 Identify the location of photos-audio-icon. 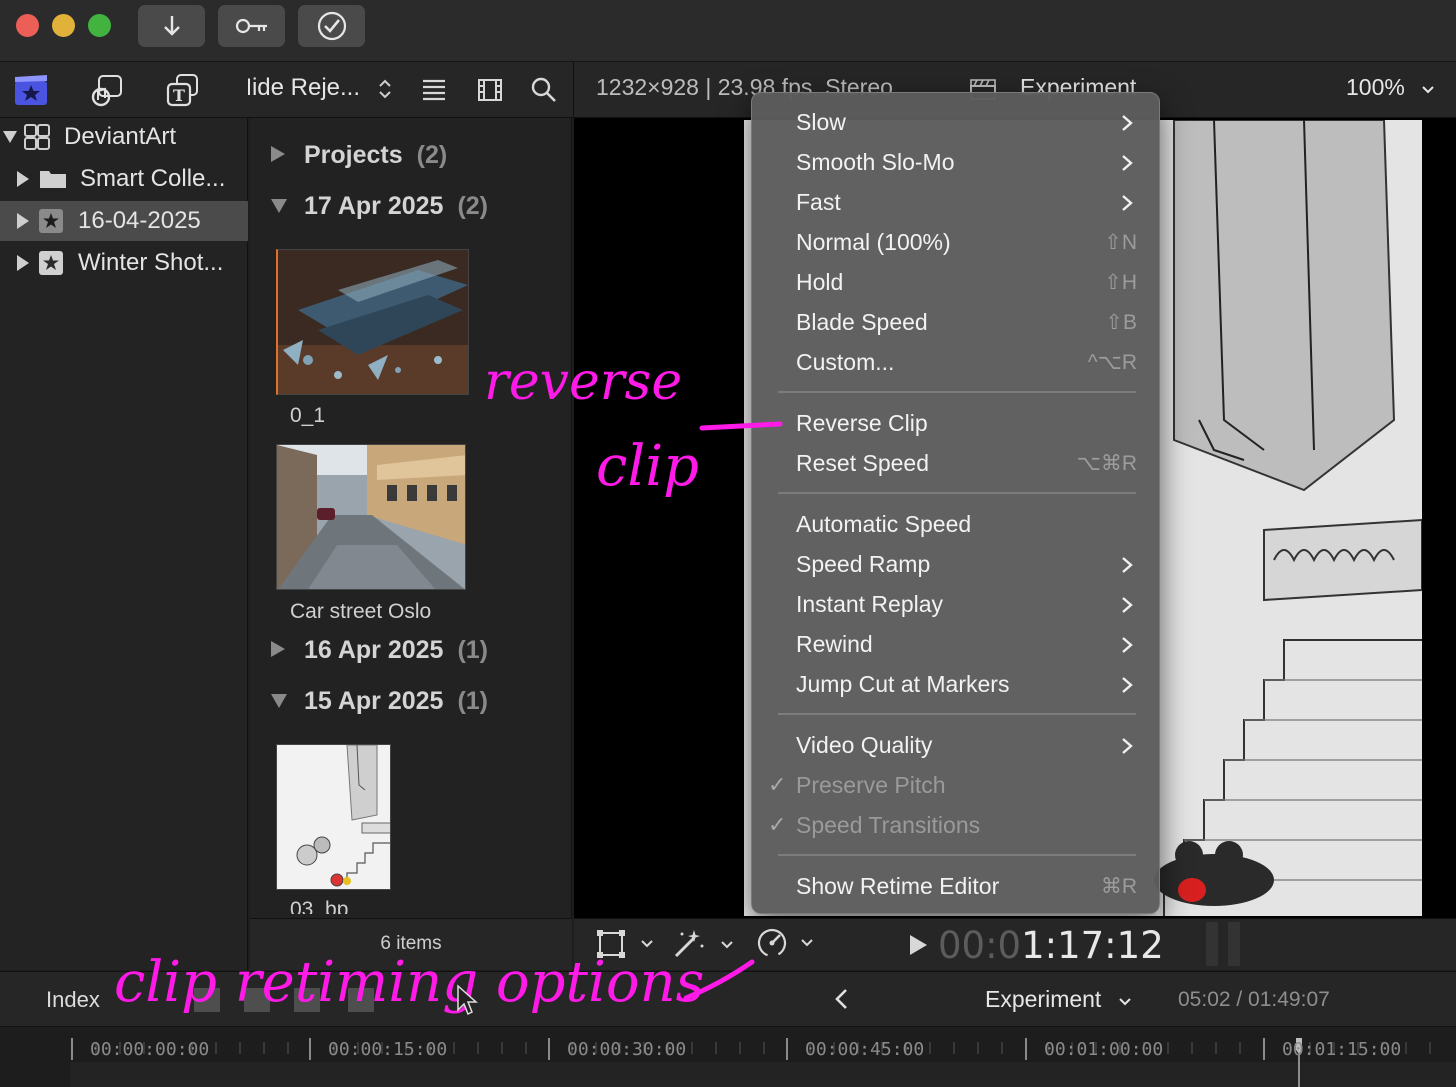
(107, 90).